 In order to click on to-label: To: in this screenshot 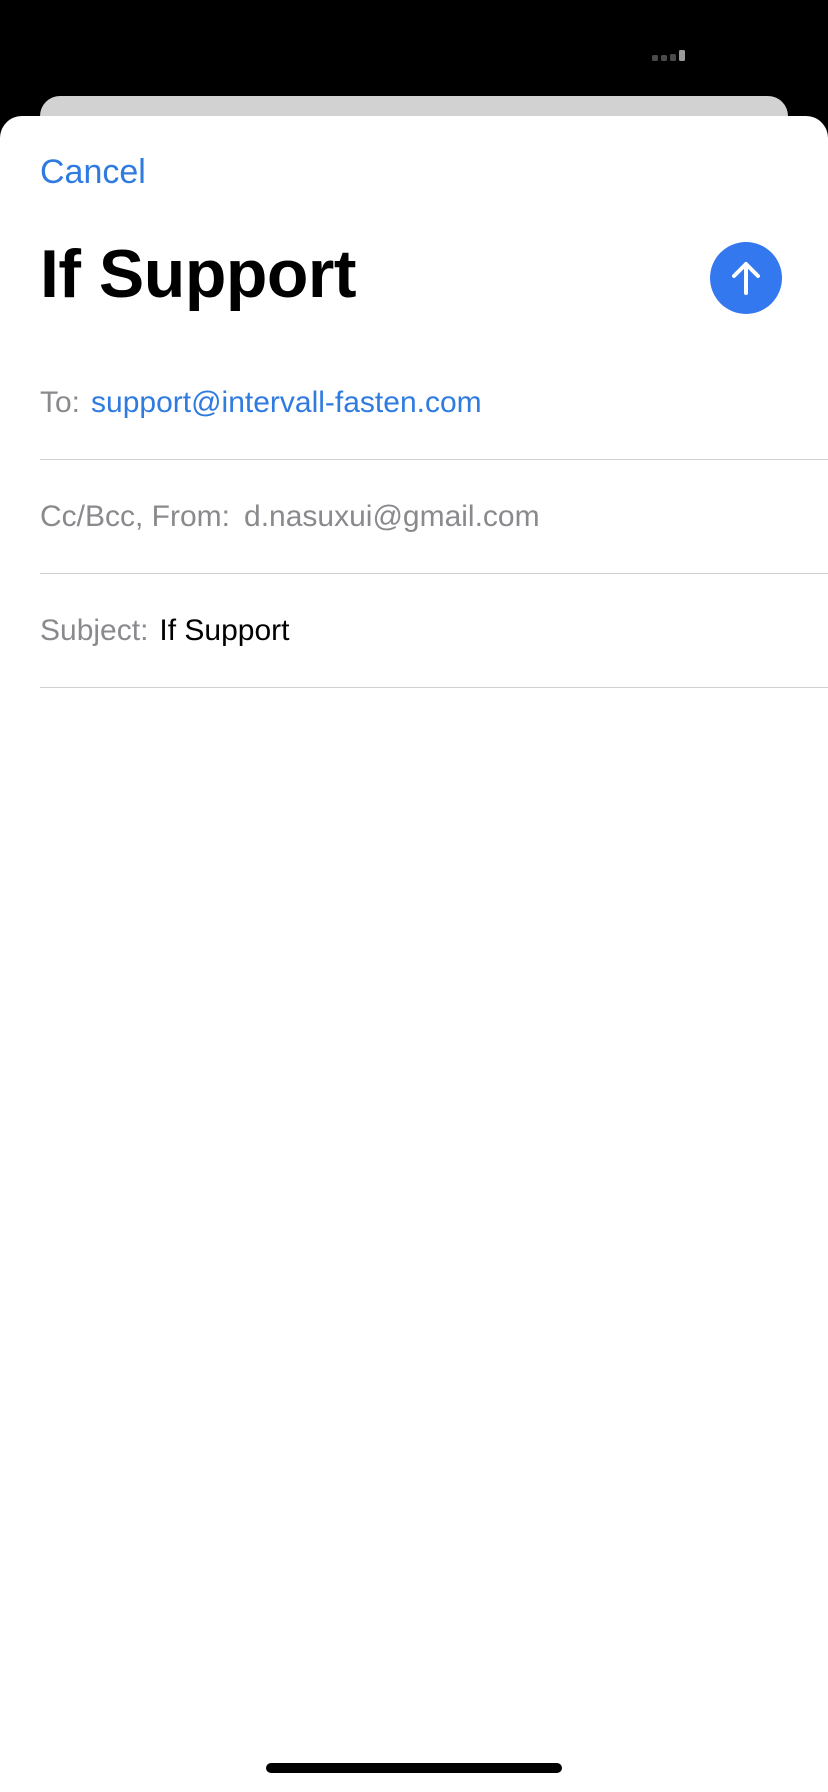, I will do `click(60, 402)`.